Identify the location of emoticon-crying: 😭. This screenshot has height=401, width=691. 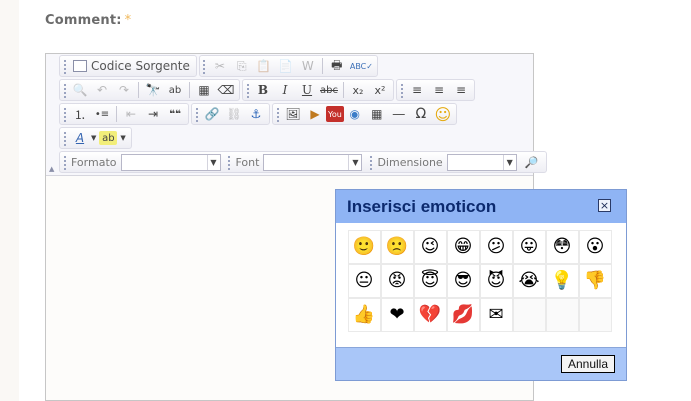
(529, 280).